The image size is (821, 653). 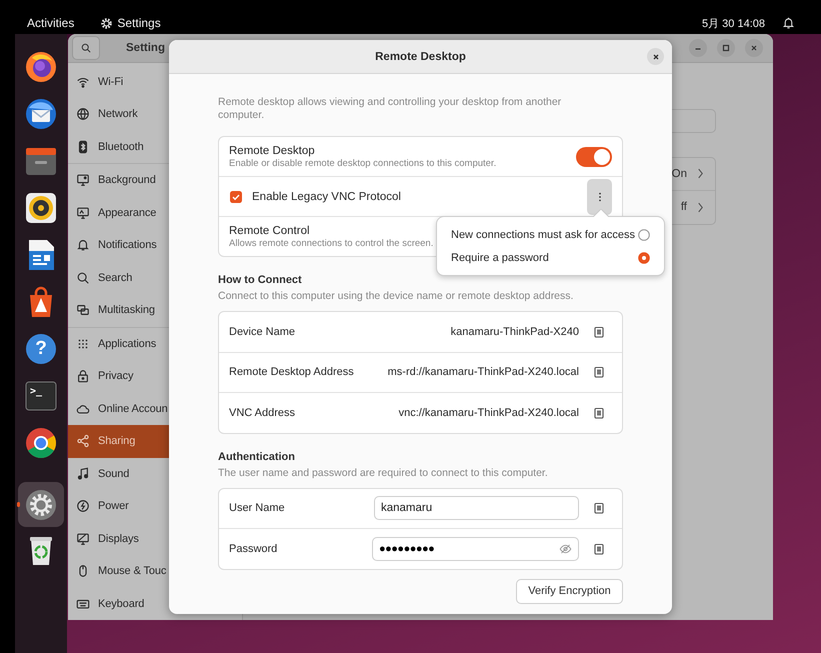 I want to click on gear-icon, so click(x=107, y=23).